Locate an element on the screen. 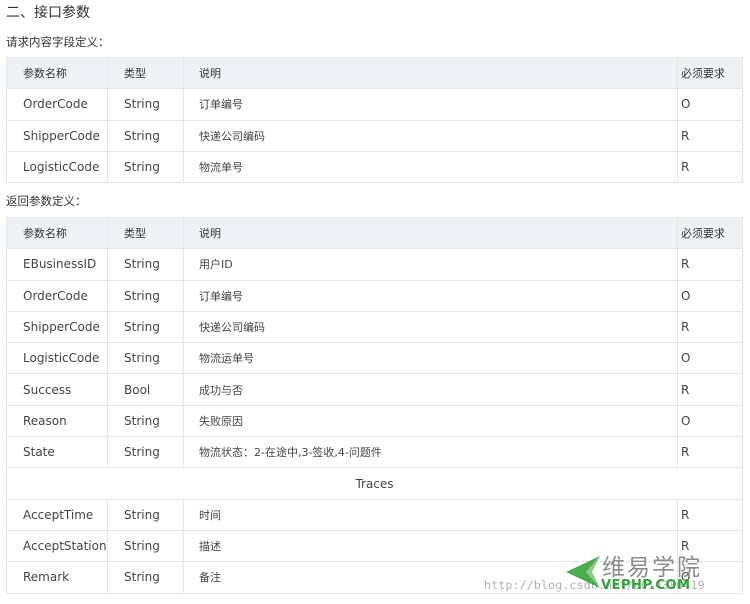 This screenshot has width=750, height=604. table-row: Success Bool 成功与否 R is located at coordinates (374, 389).